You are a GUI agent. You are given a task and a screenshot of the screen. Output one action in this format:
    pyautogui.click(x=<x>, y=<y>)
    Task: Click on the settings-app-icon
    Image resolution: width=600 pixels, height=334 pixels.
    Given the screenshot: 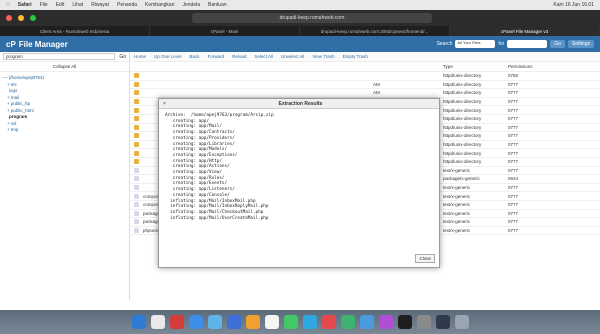 What is the action you would take?
    pyautogui.click(x=423, y=322)
    